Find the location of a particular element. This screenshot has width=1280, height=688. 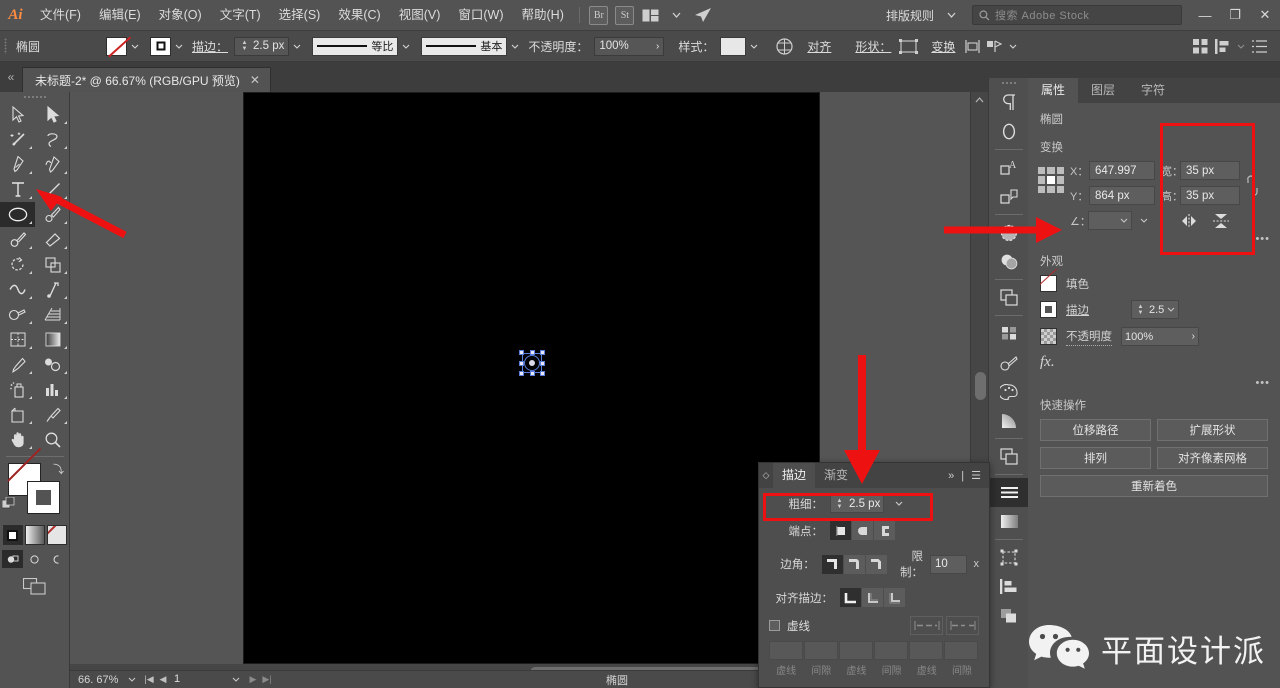

hand-tool is located at coordinates (17, 439).